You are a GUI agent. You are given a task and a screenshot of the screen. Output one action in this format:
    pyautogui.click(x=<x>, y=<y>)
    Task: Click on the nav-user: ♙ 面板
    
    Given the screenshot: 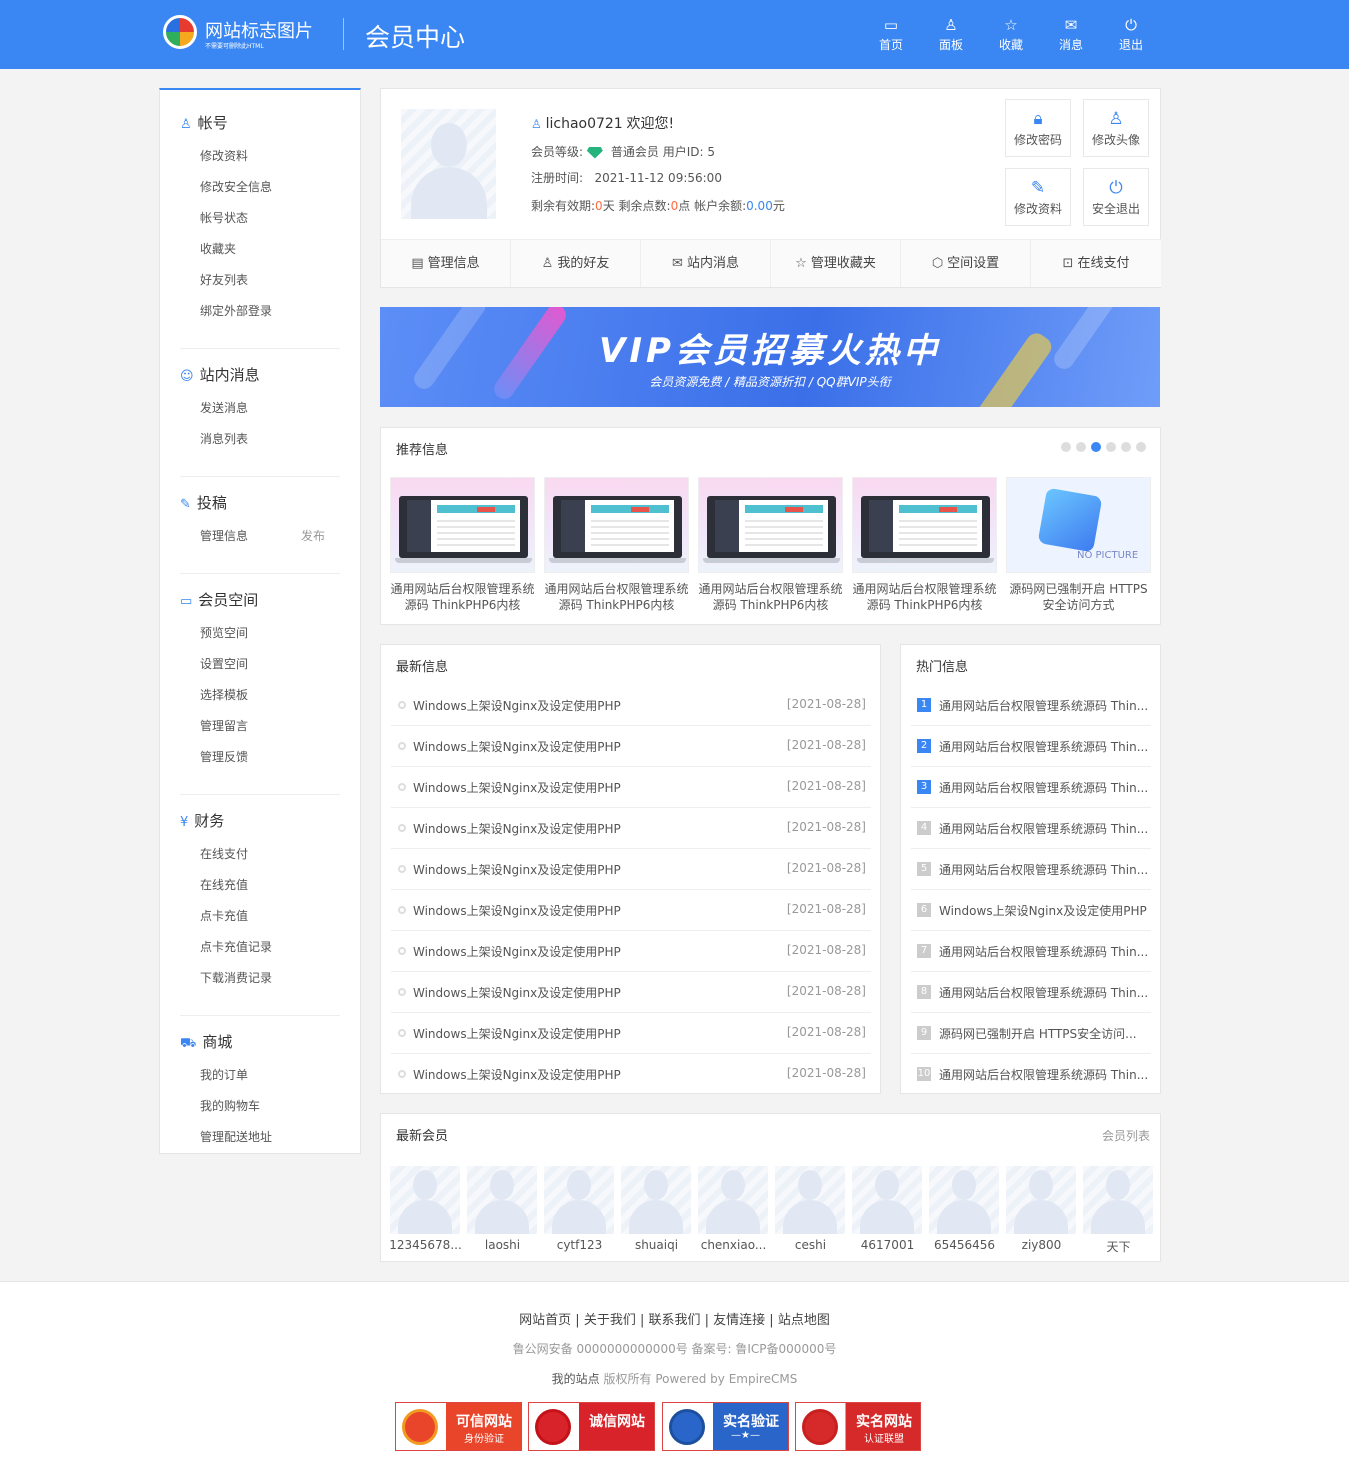 What is the action you would take?
    pyautogui.click(x=951, y=36)
    